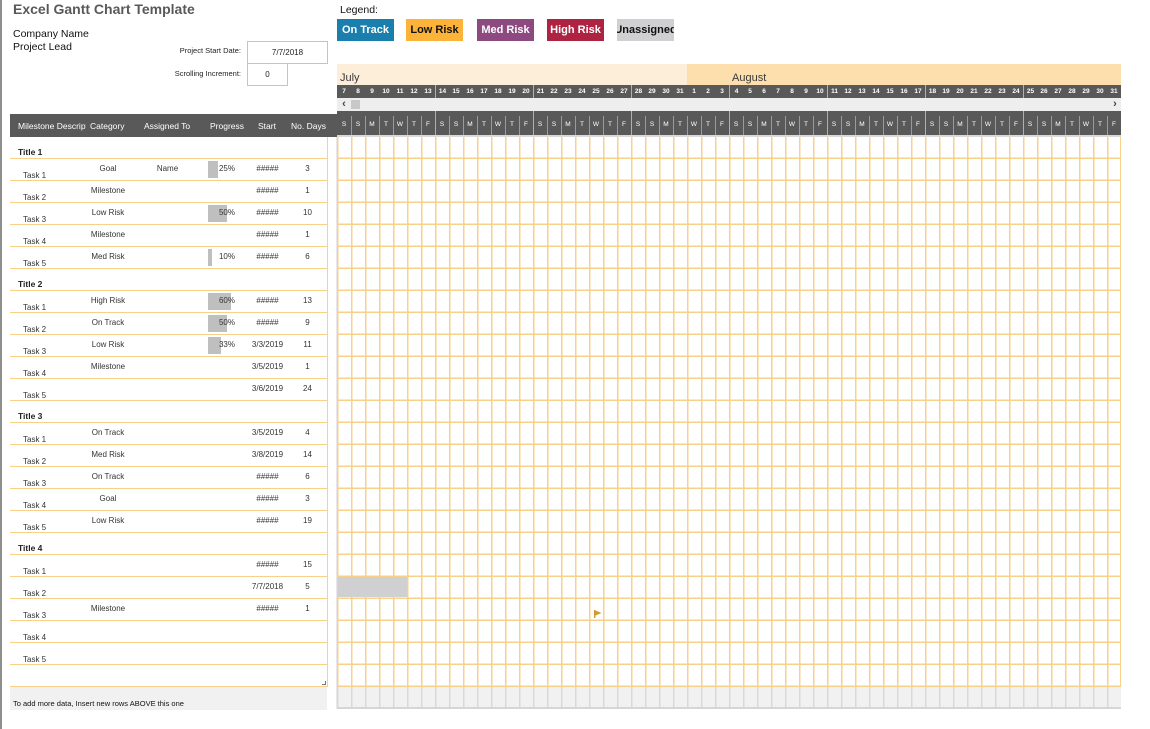 The image size is (1150, 729). I want to click on section-title-row: Title 1, so click(168, 148).